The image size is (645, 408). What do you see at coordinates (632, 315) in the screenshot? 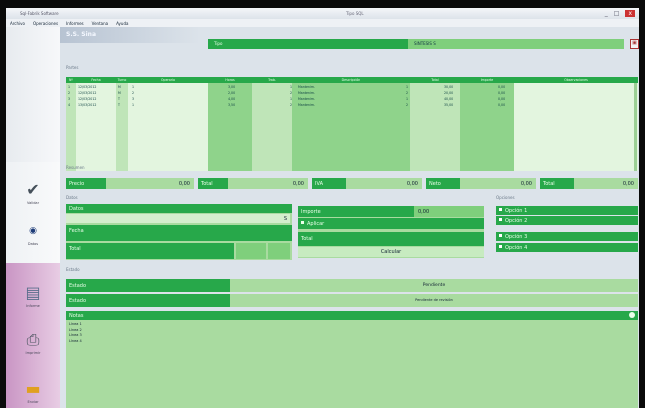
I see `notes-toggle-icon` at bounding box center [632, 315].